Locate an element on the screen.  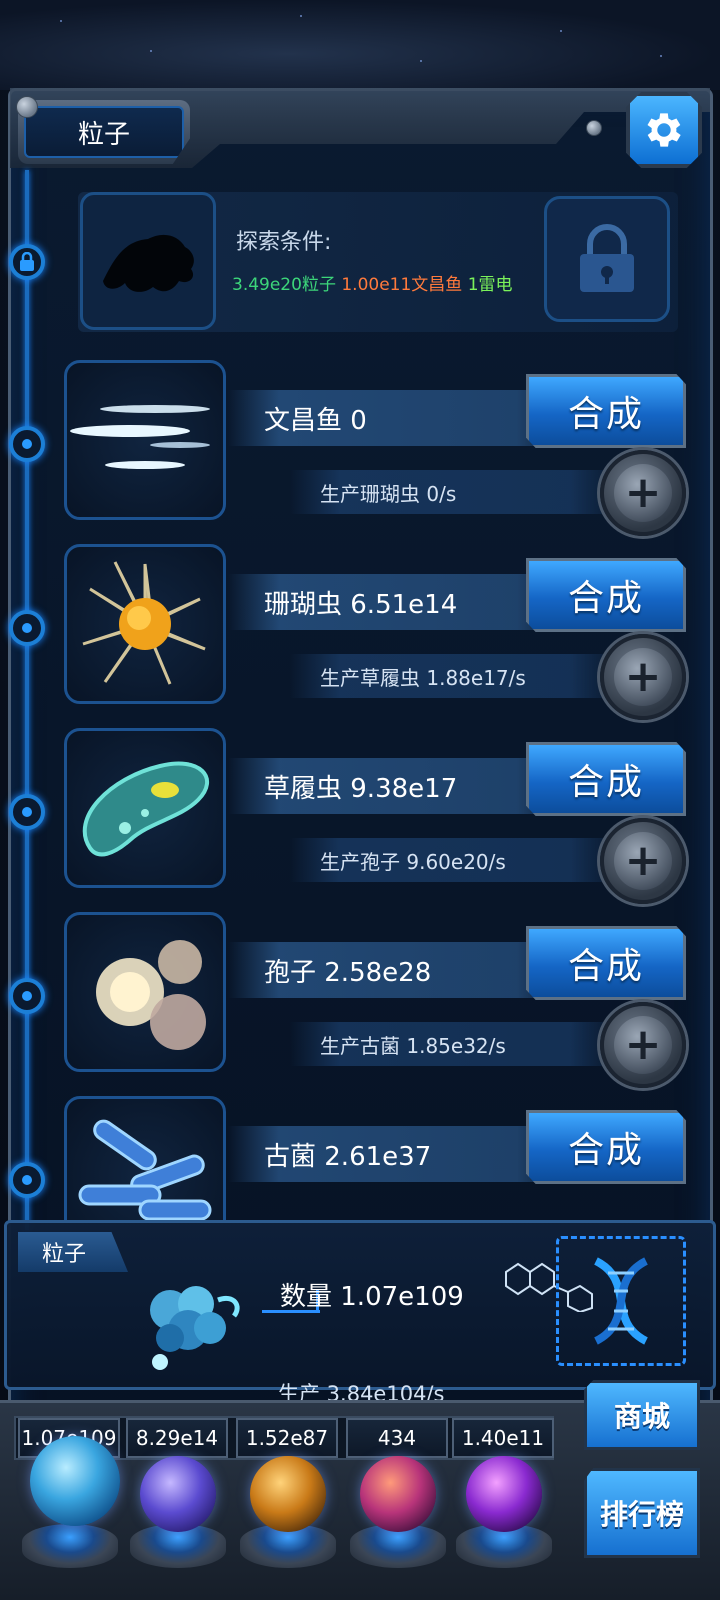
condition-thunder: 1雷电 is located at coordinates (490, 285).